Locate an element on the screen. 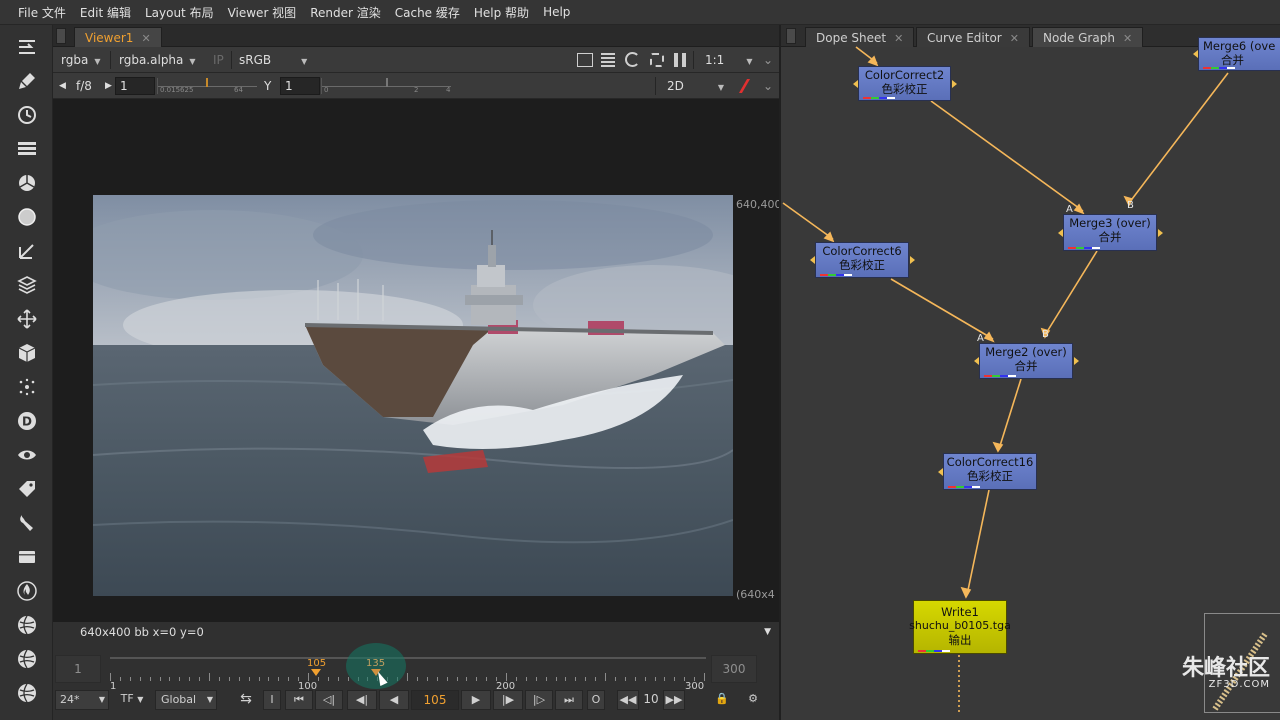 This screenshot has height=720, width=1280. channel-strip is located at coordinates (1219, 68).